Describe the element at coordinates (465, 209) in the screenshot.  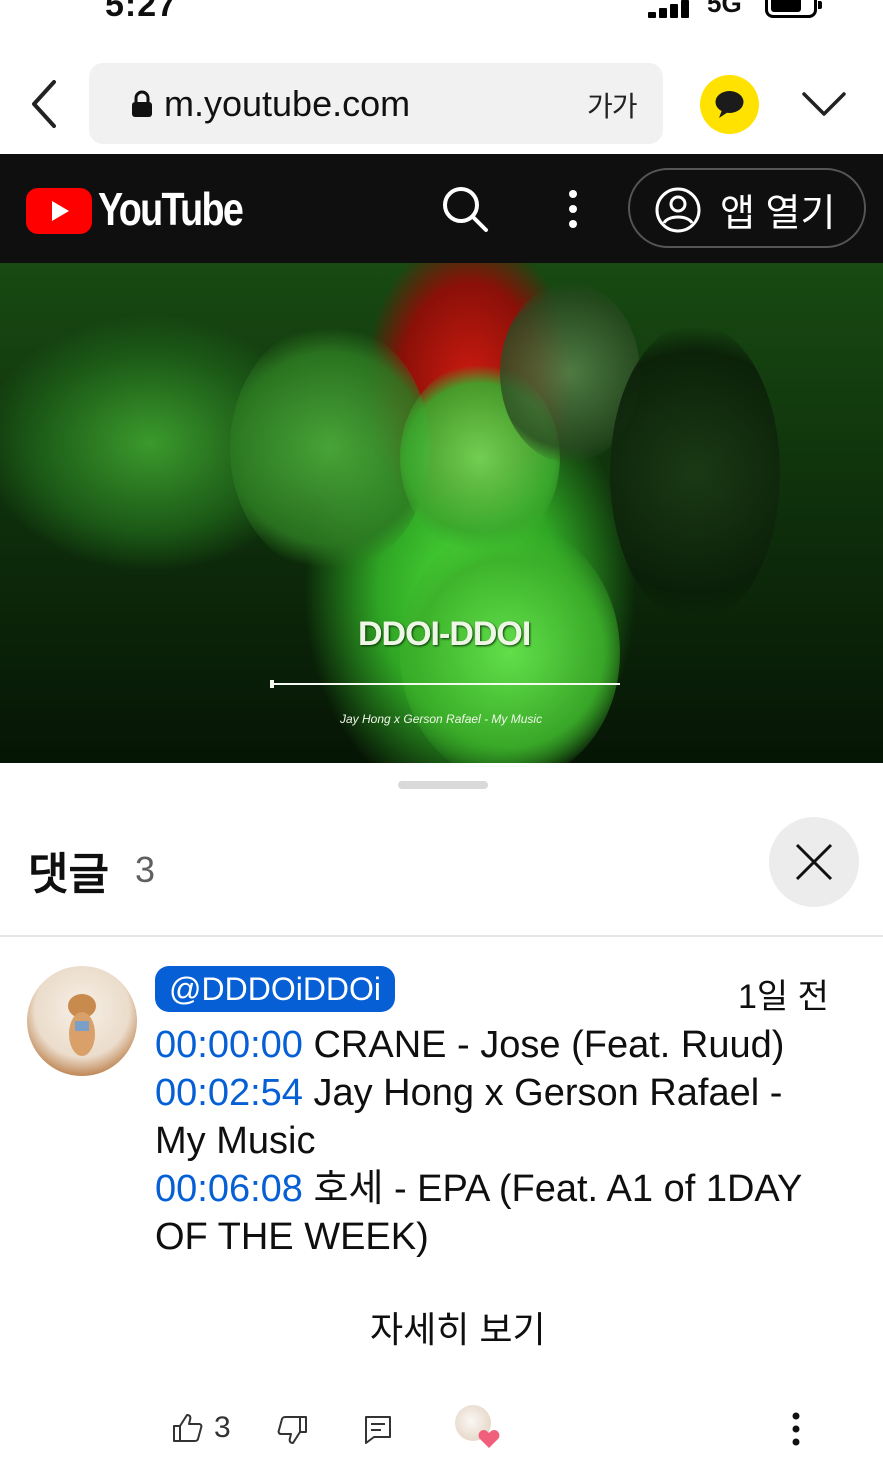
I see `search-icon` at that location.